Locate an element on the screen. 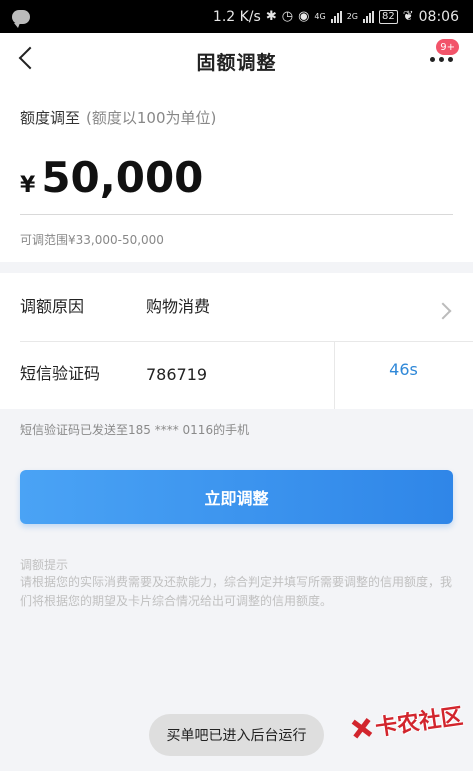 This screenshot has height=771, width=473. chat-notification-icon is located at coordinates (21, 18).